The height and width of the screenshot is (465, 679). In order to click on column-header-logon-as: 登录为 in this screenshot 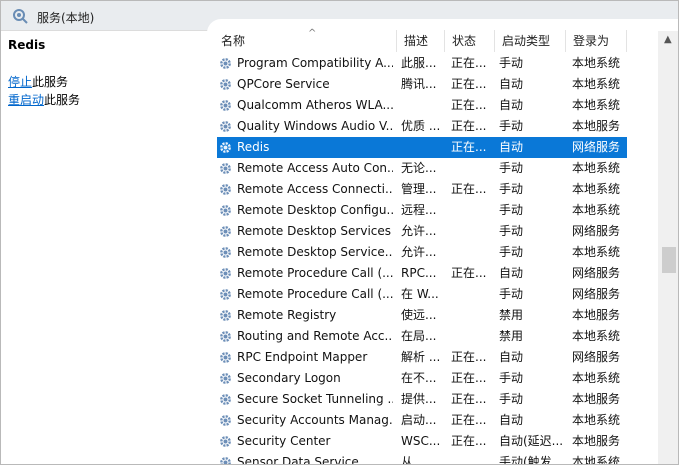, I will do `click(596, 41)`.